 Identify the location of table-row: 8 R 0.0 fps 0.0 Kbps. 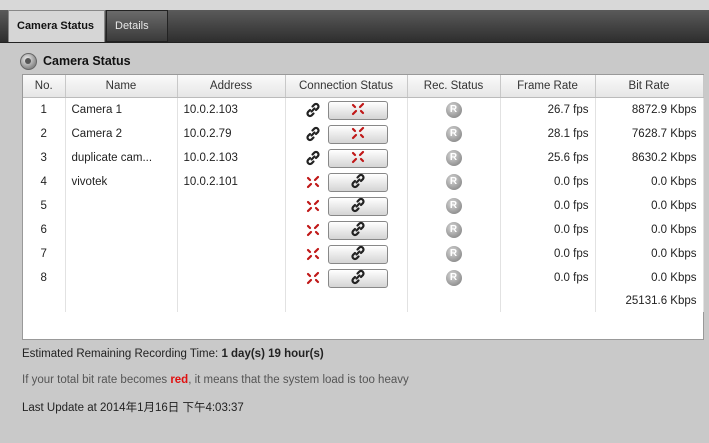
(363, 278).